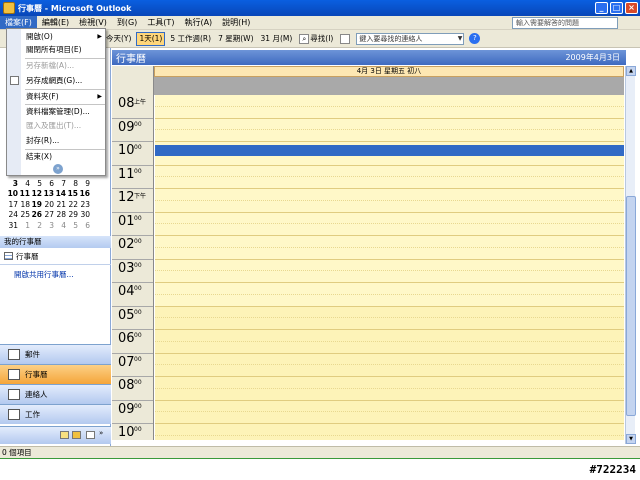  What do you see at coordinates (55, 414) in the screenshot?
I see `nav-button-tasks: 工作` at bounding box center [55, 414].